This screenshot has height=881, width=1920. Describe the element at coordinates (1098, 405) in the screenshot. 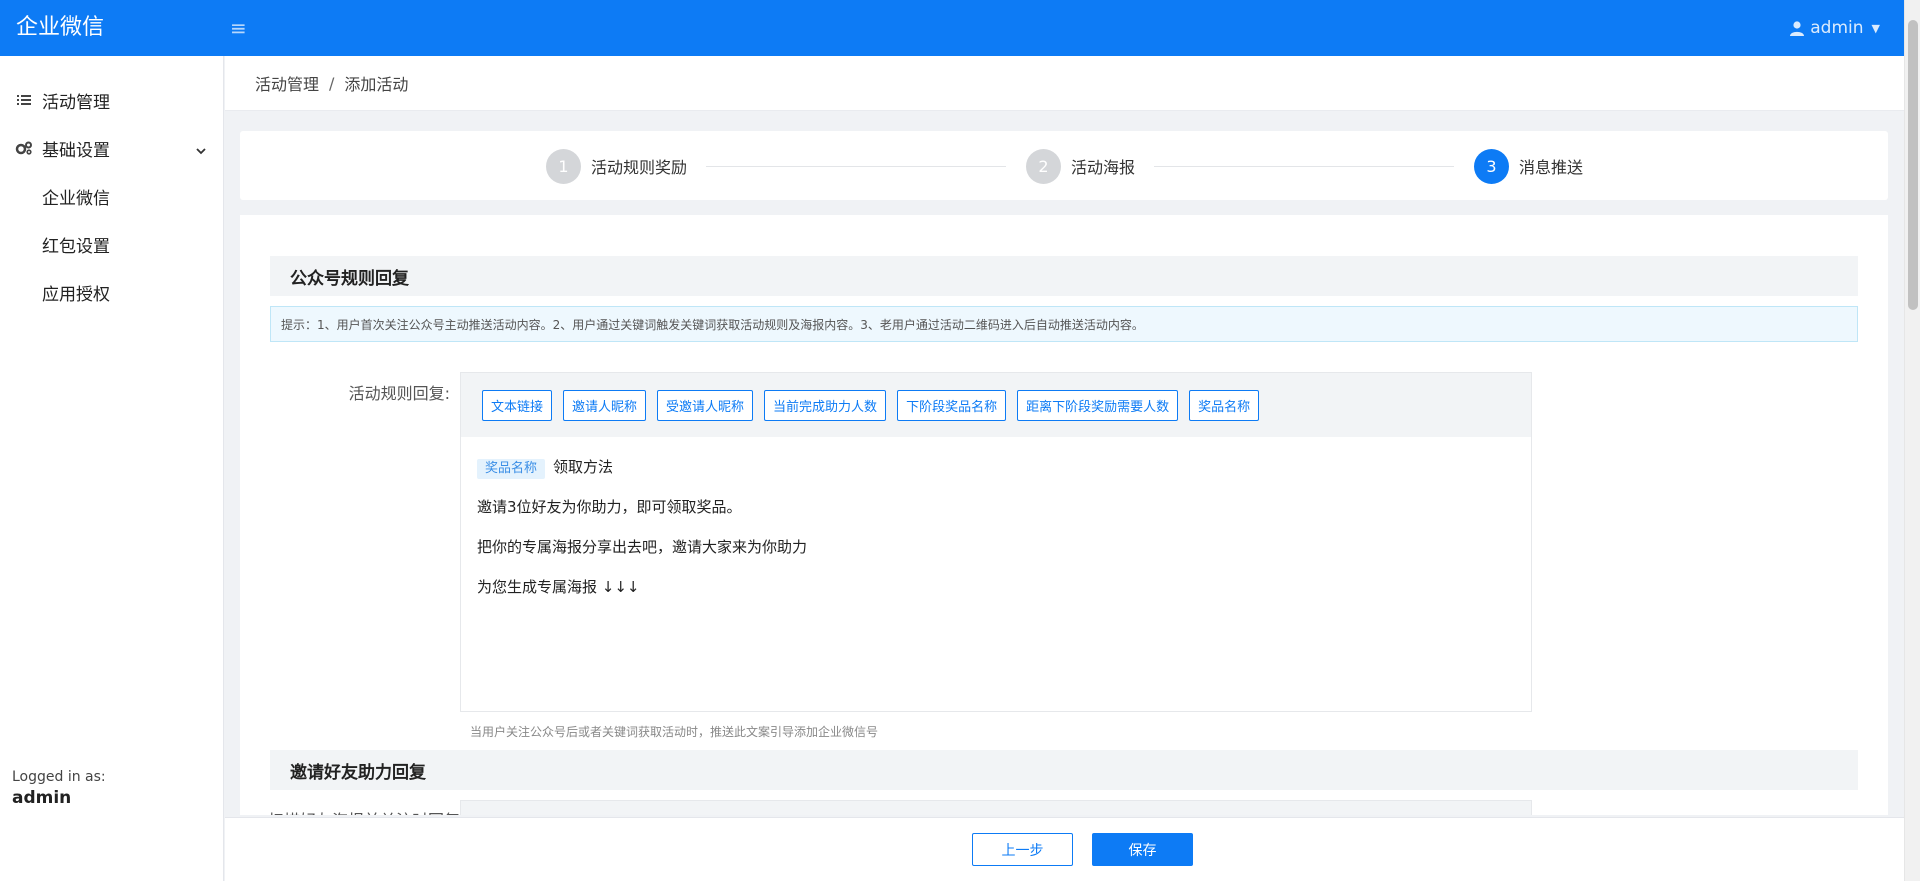

I see `insert-people-needed-button: 距离下阶段奖励需要人数` at that location.